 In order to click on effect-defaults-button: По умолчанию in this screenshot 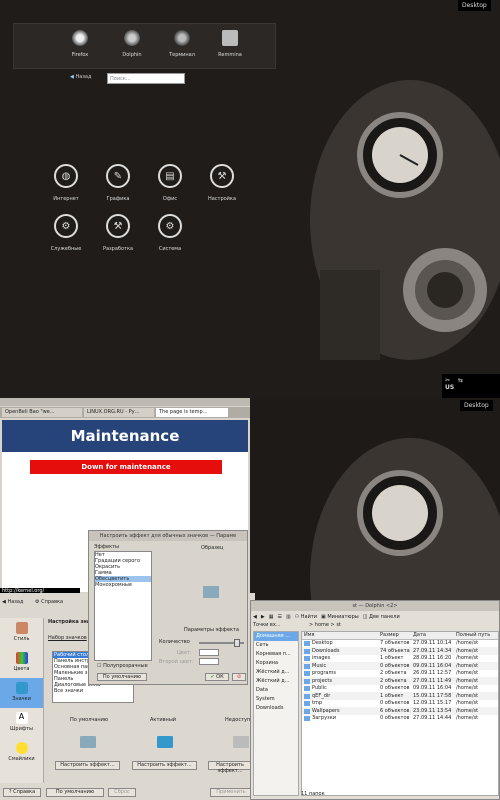, I will do `click(122, 677)`.